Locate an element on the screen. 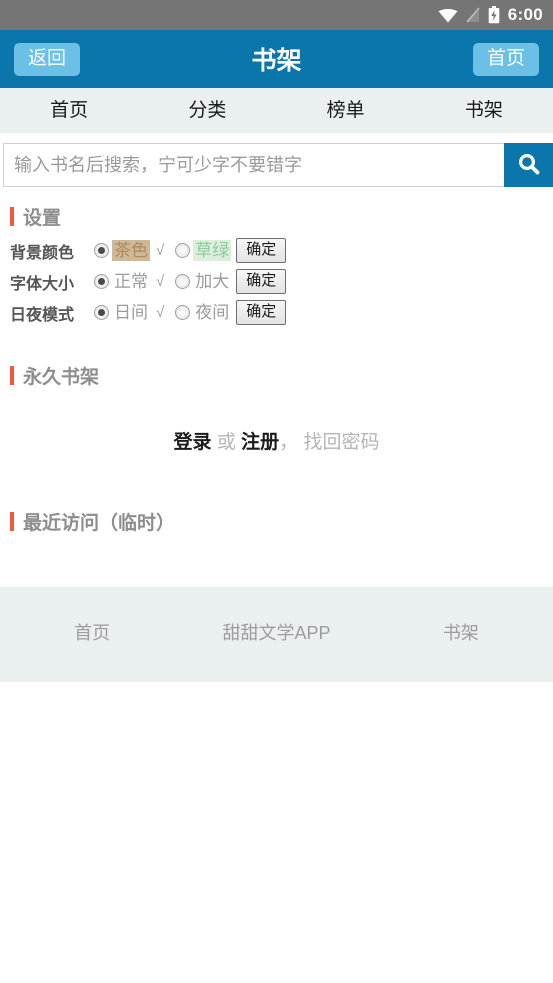  option-label-green: 草绿 is located at coordinates (212, 250).